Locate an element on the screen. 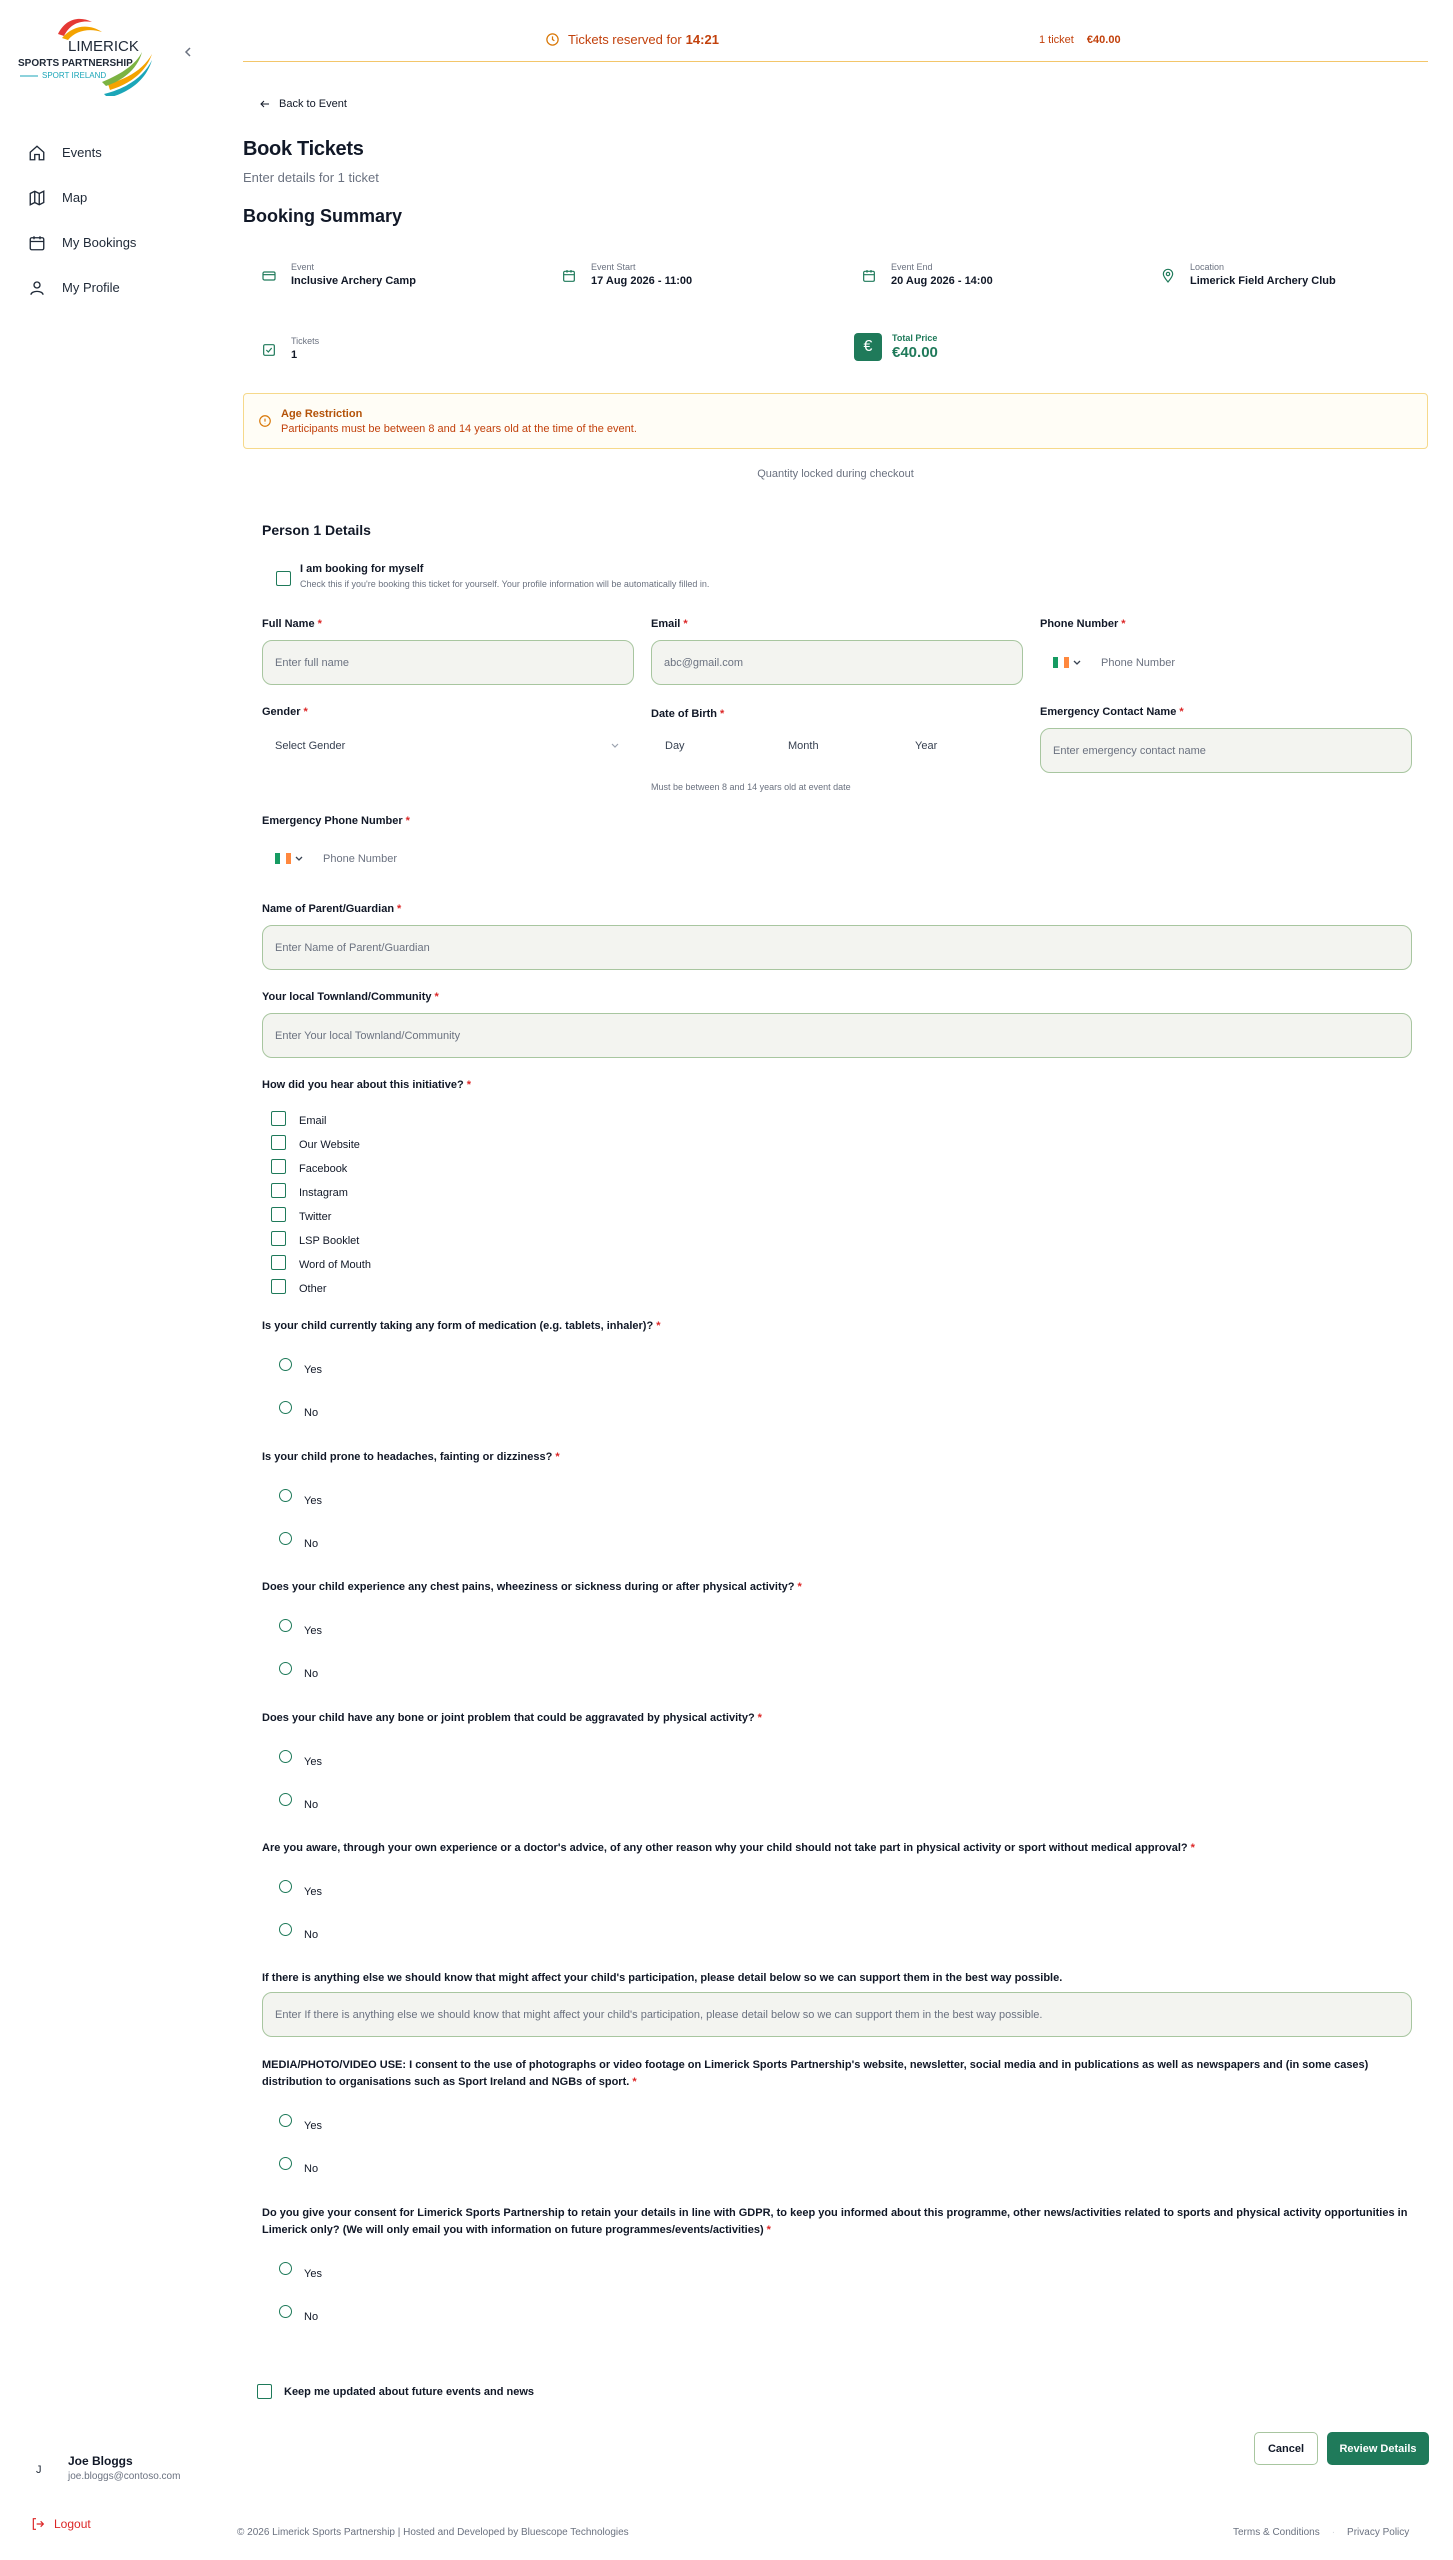 The image size is (1453, 2560). medication-yes-radio: Yes is located at coordinates (300, 1366).